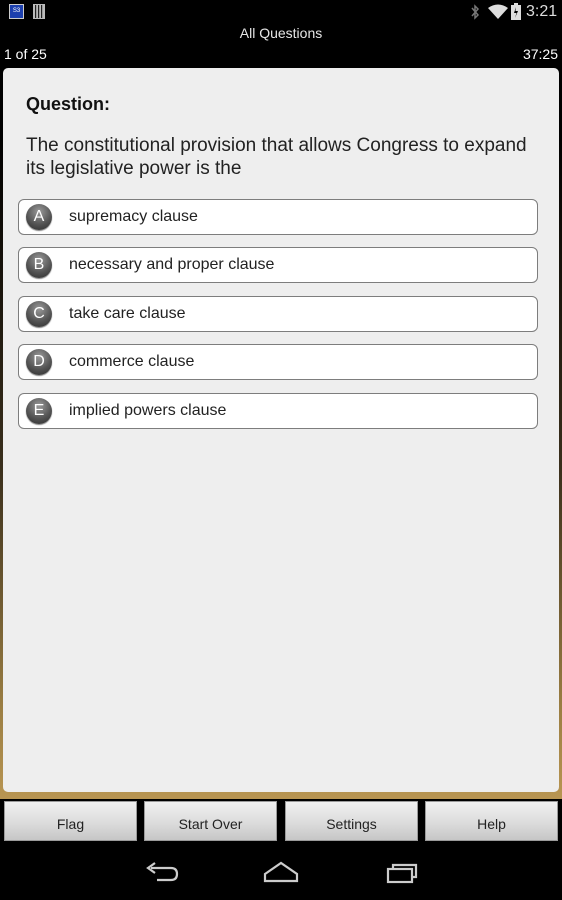  Describe the element at coordinates (70, 821) in the screenshot. I see `flag-button: Flag` at that location.